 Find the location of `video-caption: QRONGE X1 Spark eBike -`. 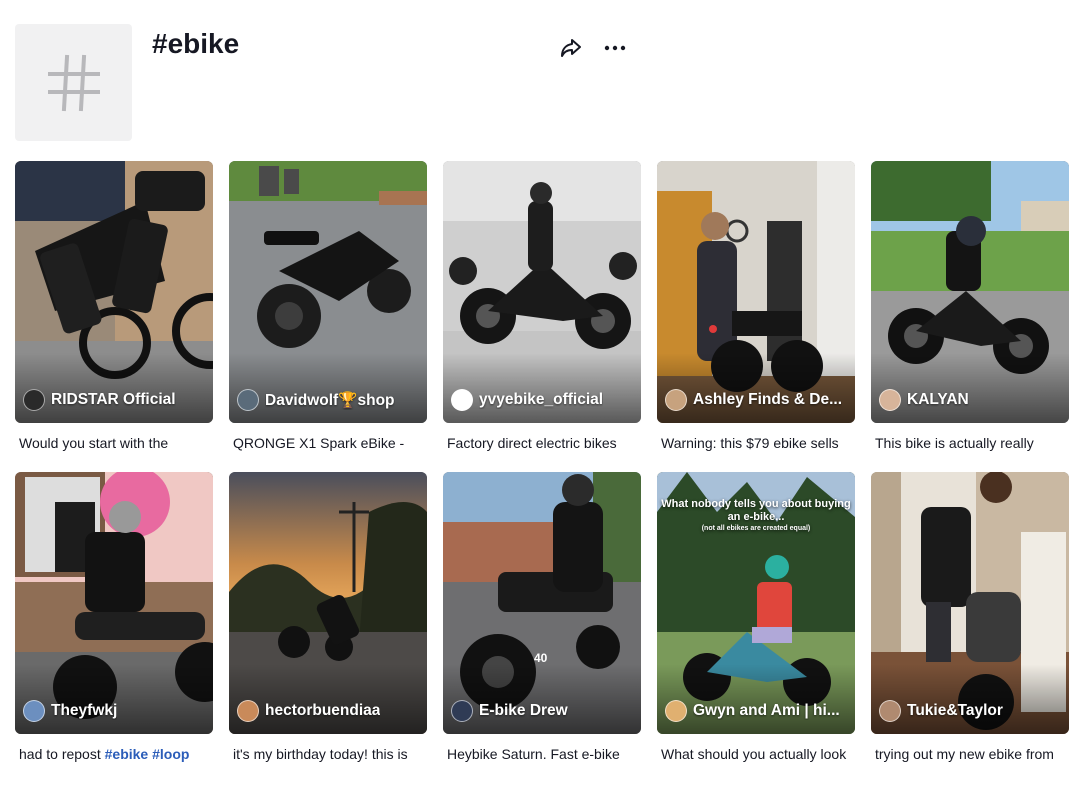

video-caption: QRONGE X1 Spark eBike - is located at coordinates (330, 443).